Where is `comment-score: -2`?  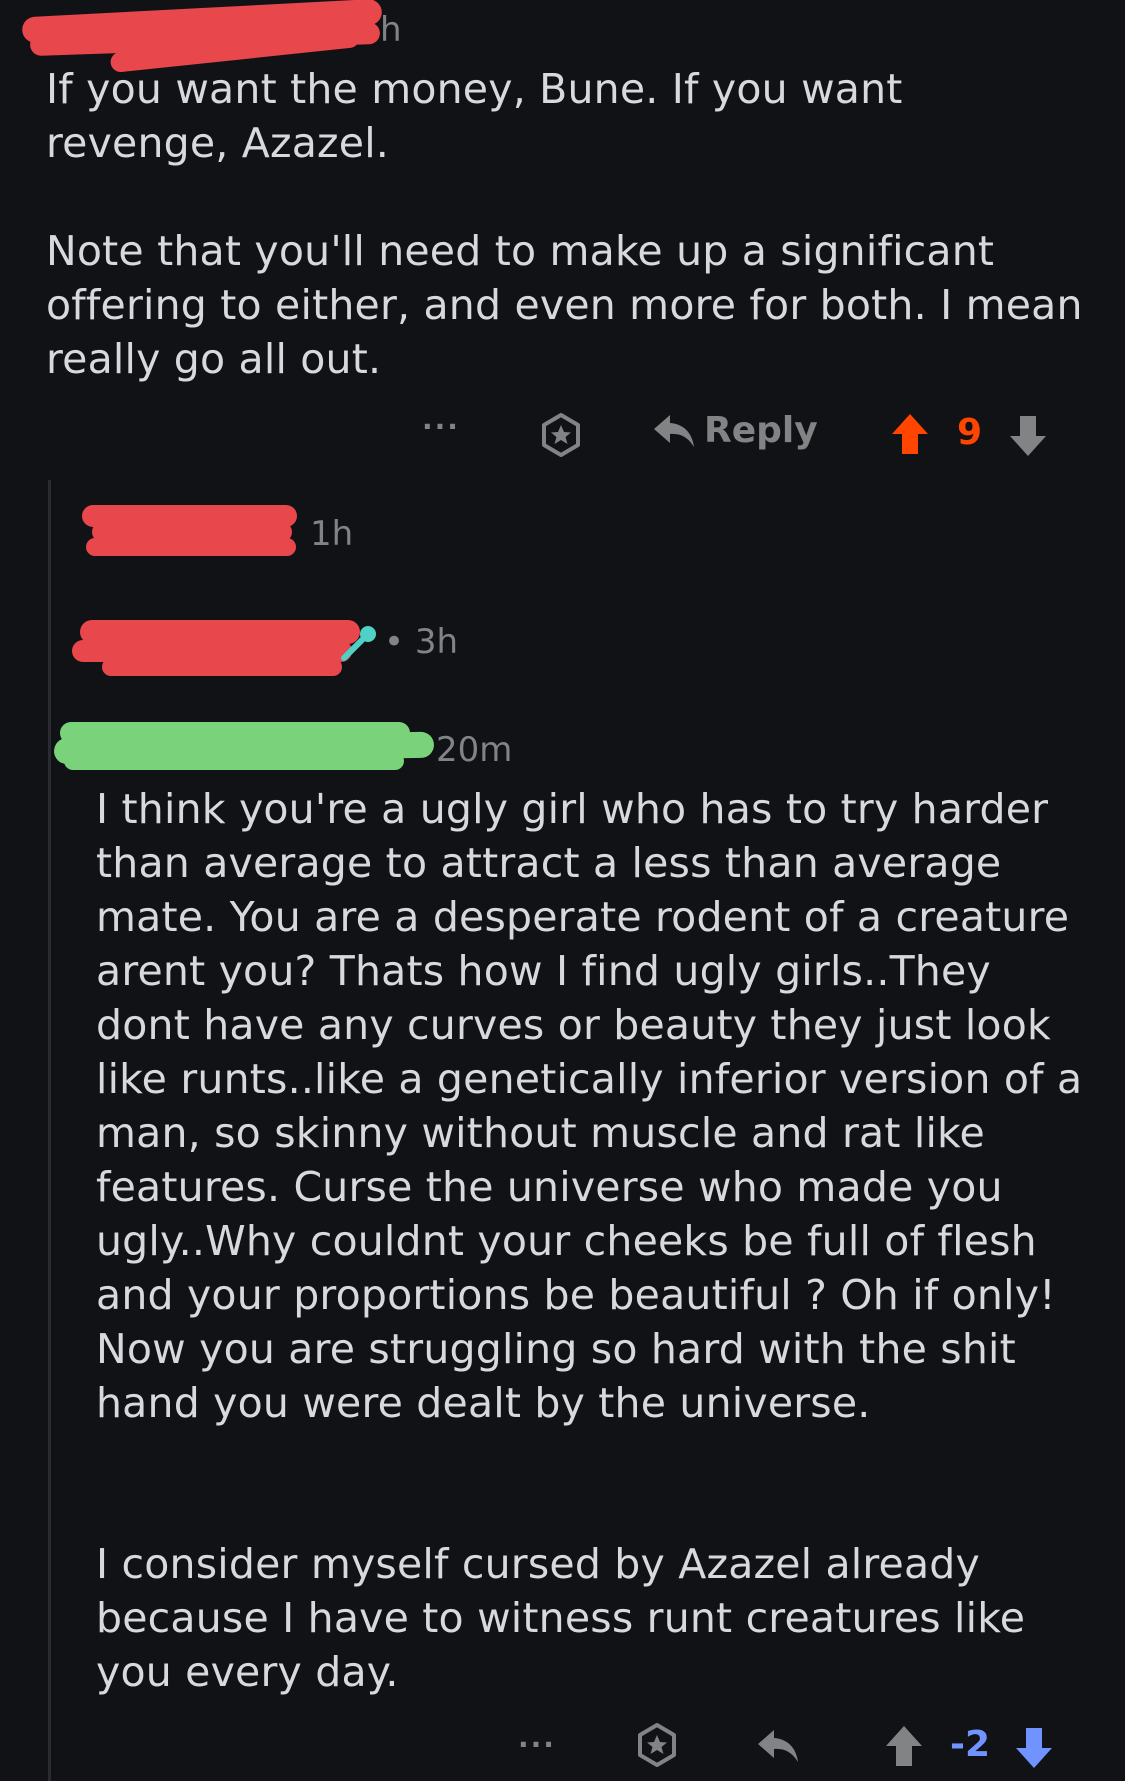 comment-score: -2 is located at coordinates (970, 1744).